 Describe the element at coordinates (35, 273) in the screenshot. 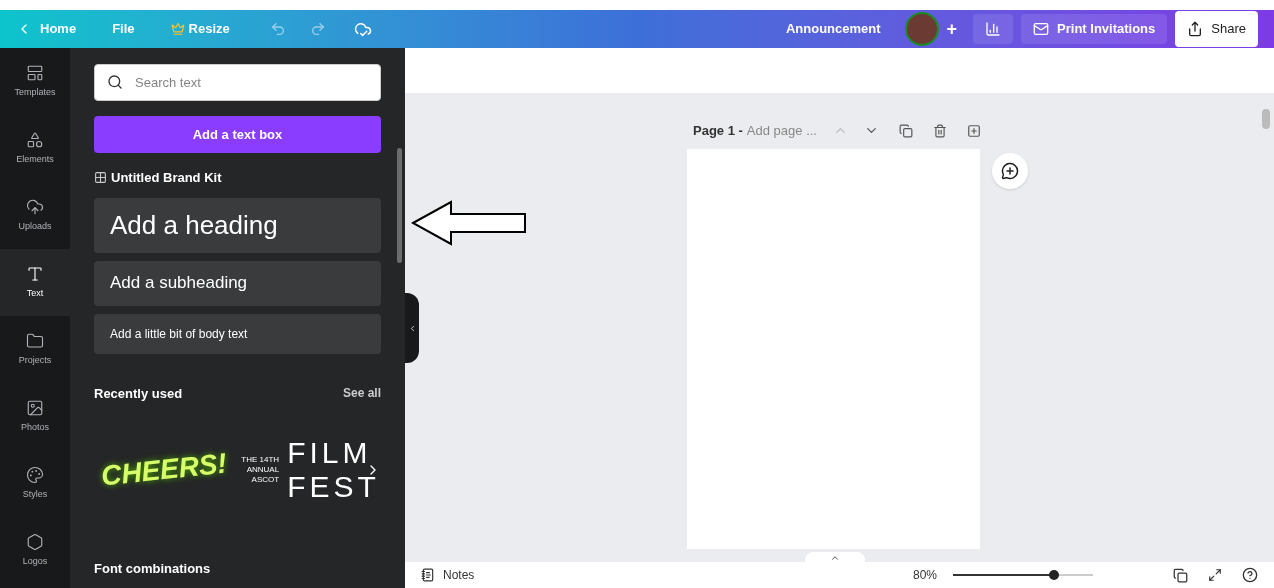

I see `text-icon` at that location.